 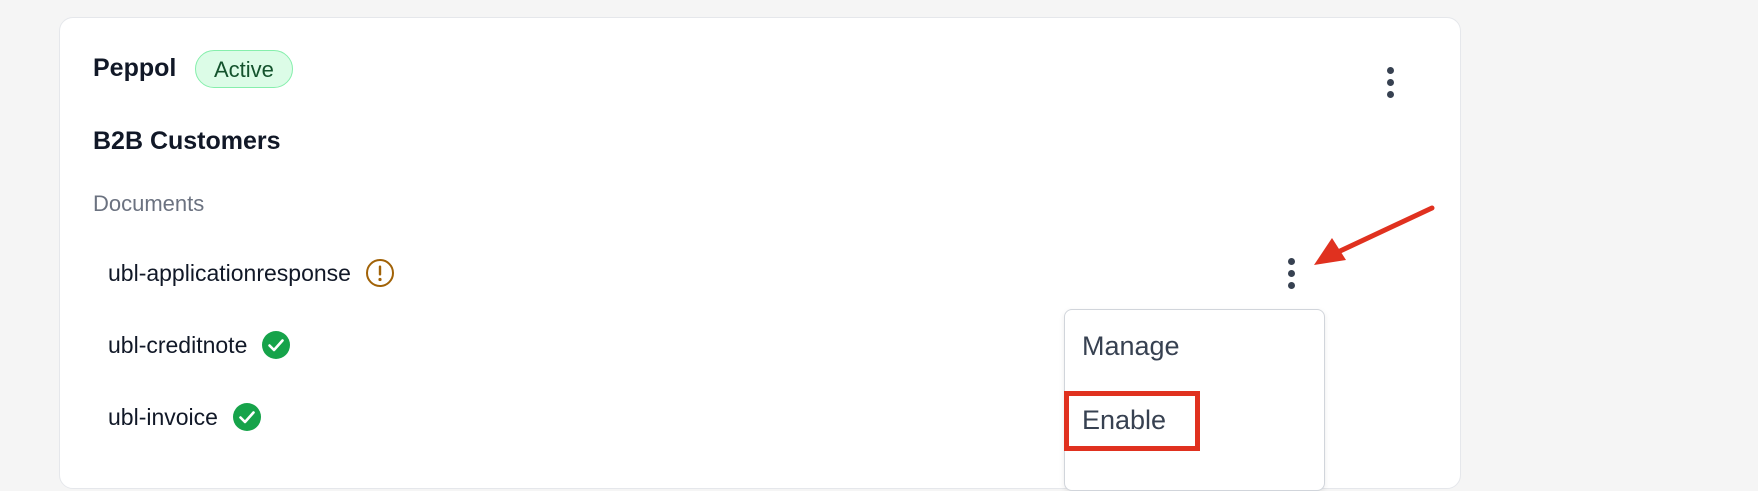 I want to click on status-badge: Active, so click(x=244, y=69).